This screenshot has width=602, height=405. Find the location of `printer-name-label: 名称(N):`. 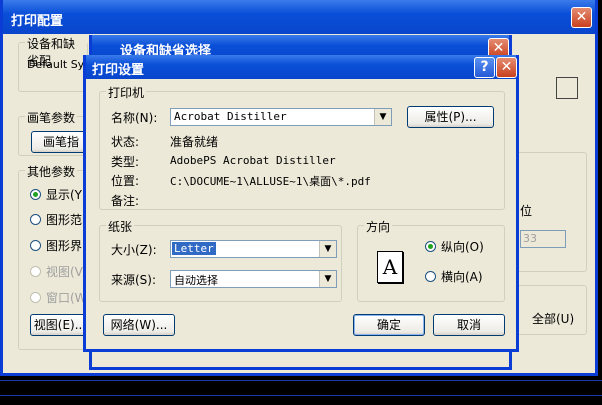

printer-name-label: 名称(N): is located at coordinates (134, 118).